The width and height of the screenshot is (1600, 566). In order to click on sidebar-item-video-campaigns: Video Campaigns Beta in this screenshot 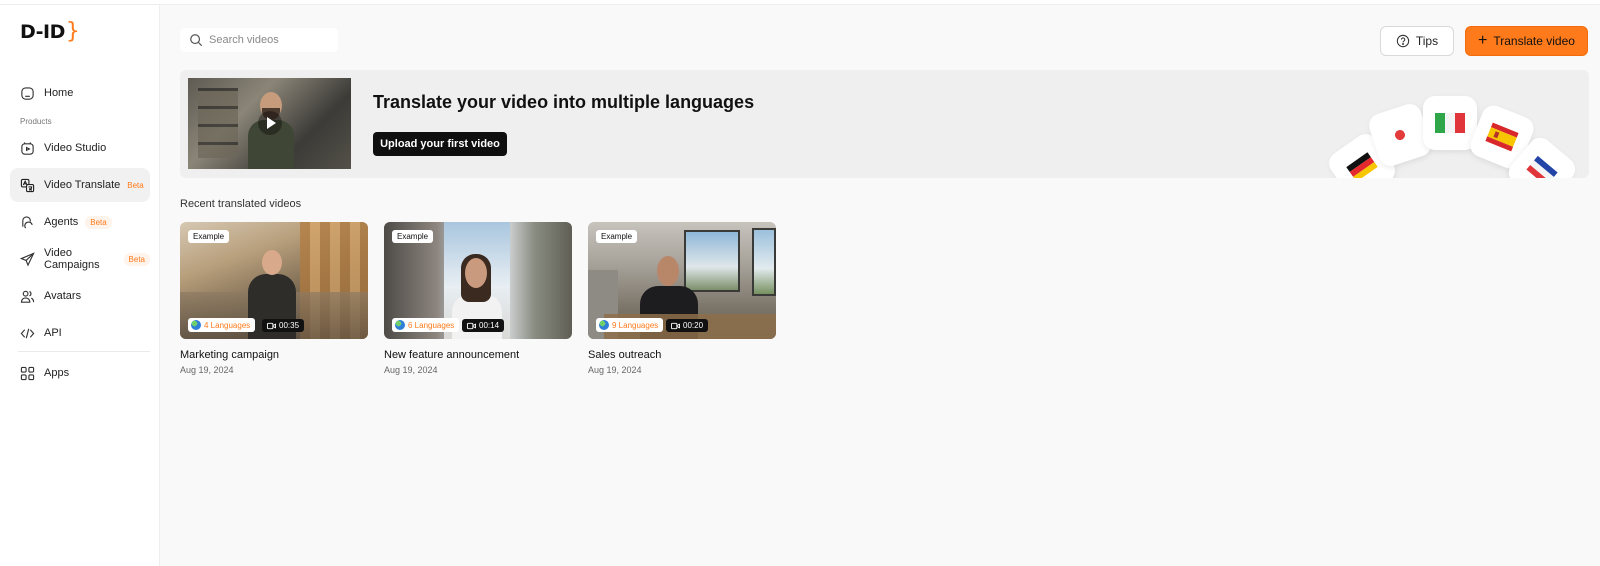, I will do `click(80, 259)`.